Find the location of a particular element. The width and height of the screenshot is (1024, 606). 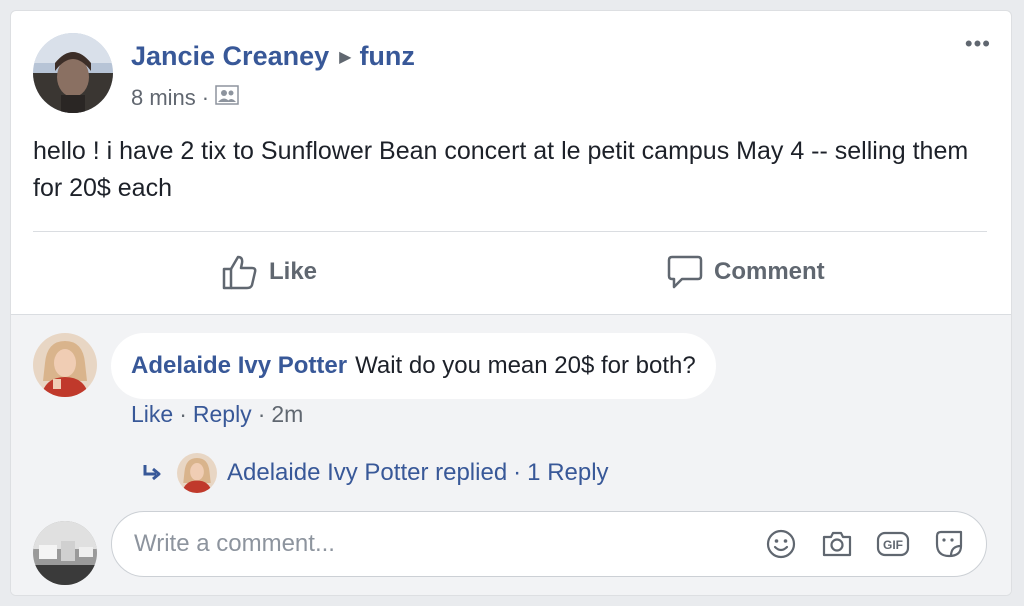

emoji-icon is located at coordinates (781, 544).